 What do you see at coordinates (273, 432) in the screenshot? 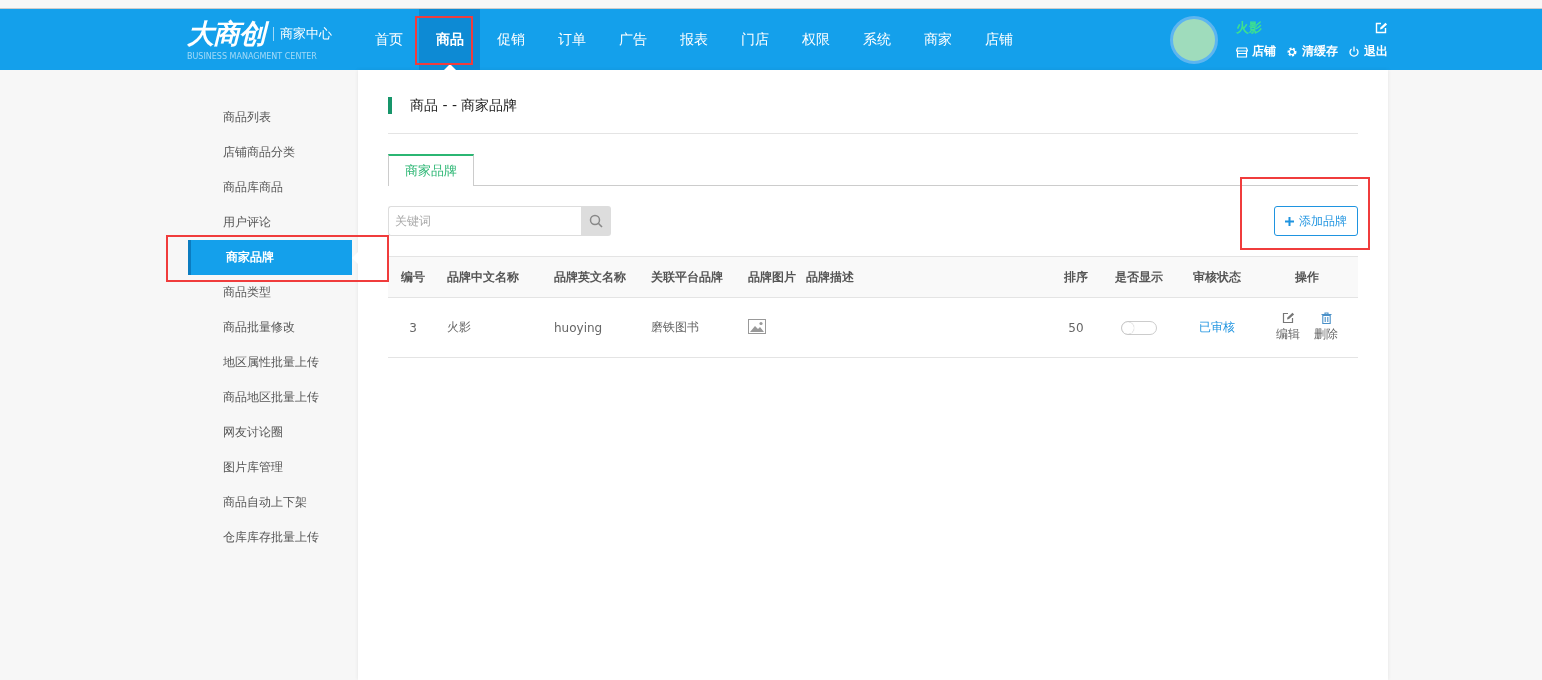
I see `sidebar-item: 网友讨论圈` at bounding box center [273, 432].